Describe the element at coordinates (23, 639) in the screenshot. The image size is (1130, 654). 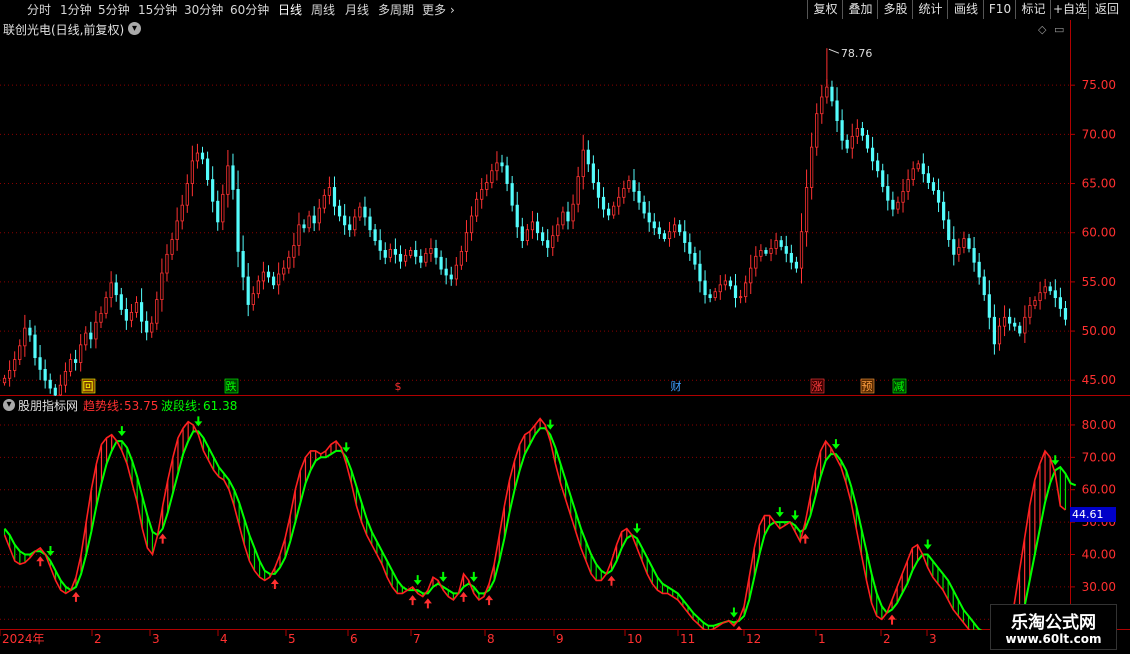
I see `x-axis-label: 2024年` at that location.